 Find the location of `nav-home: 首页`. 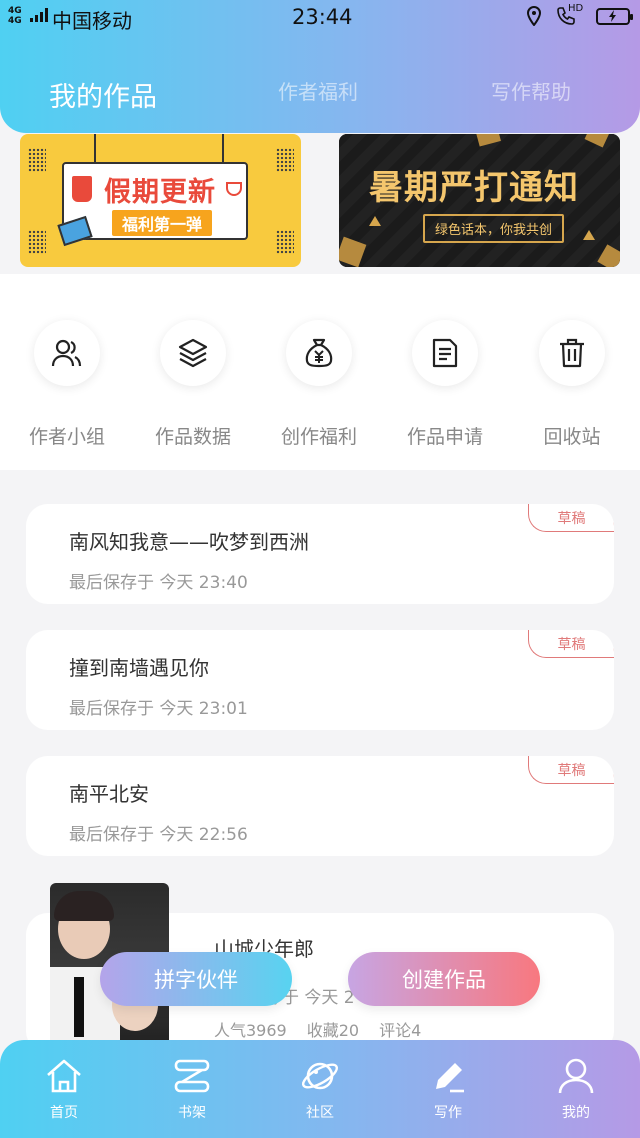

nav-home: 首页 is located at coordinates (64, 1089).